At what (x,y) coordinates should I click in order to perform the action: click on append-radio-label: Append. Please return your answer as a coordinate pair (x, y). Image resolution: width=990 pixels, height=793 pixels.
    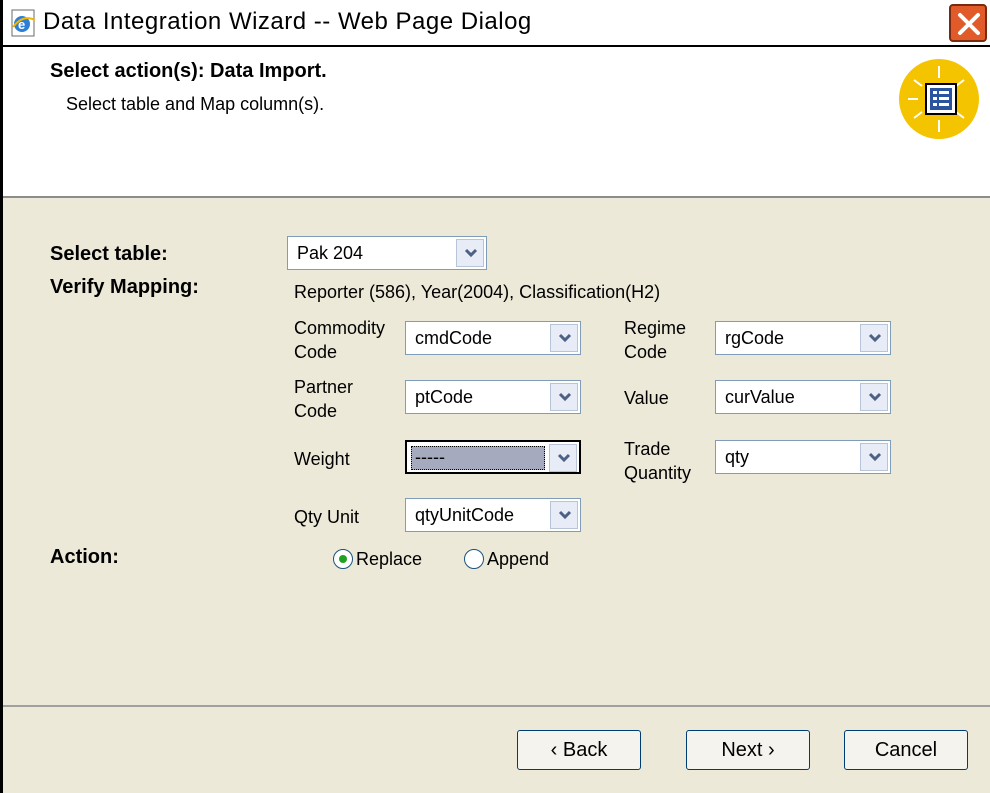
    Looking at the image, I should click on (518, 559).